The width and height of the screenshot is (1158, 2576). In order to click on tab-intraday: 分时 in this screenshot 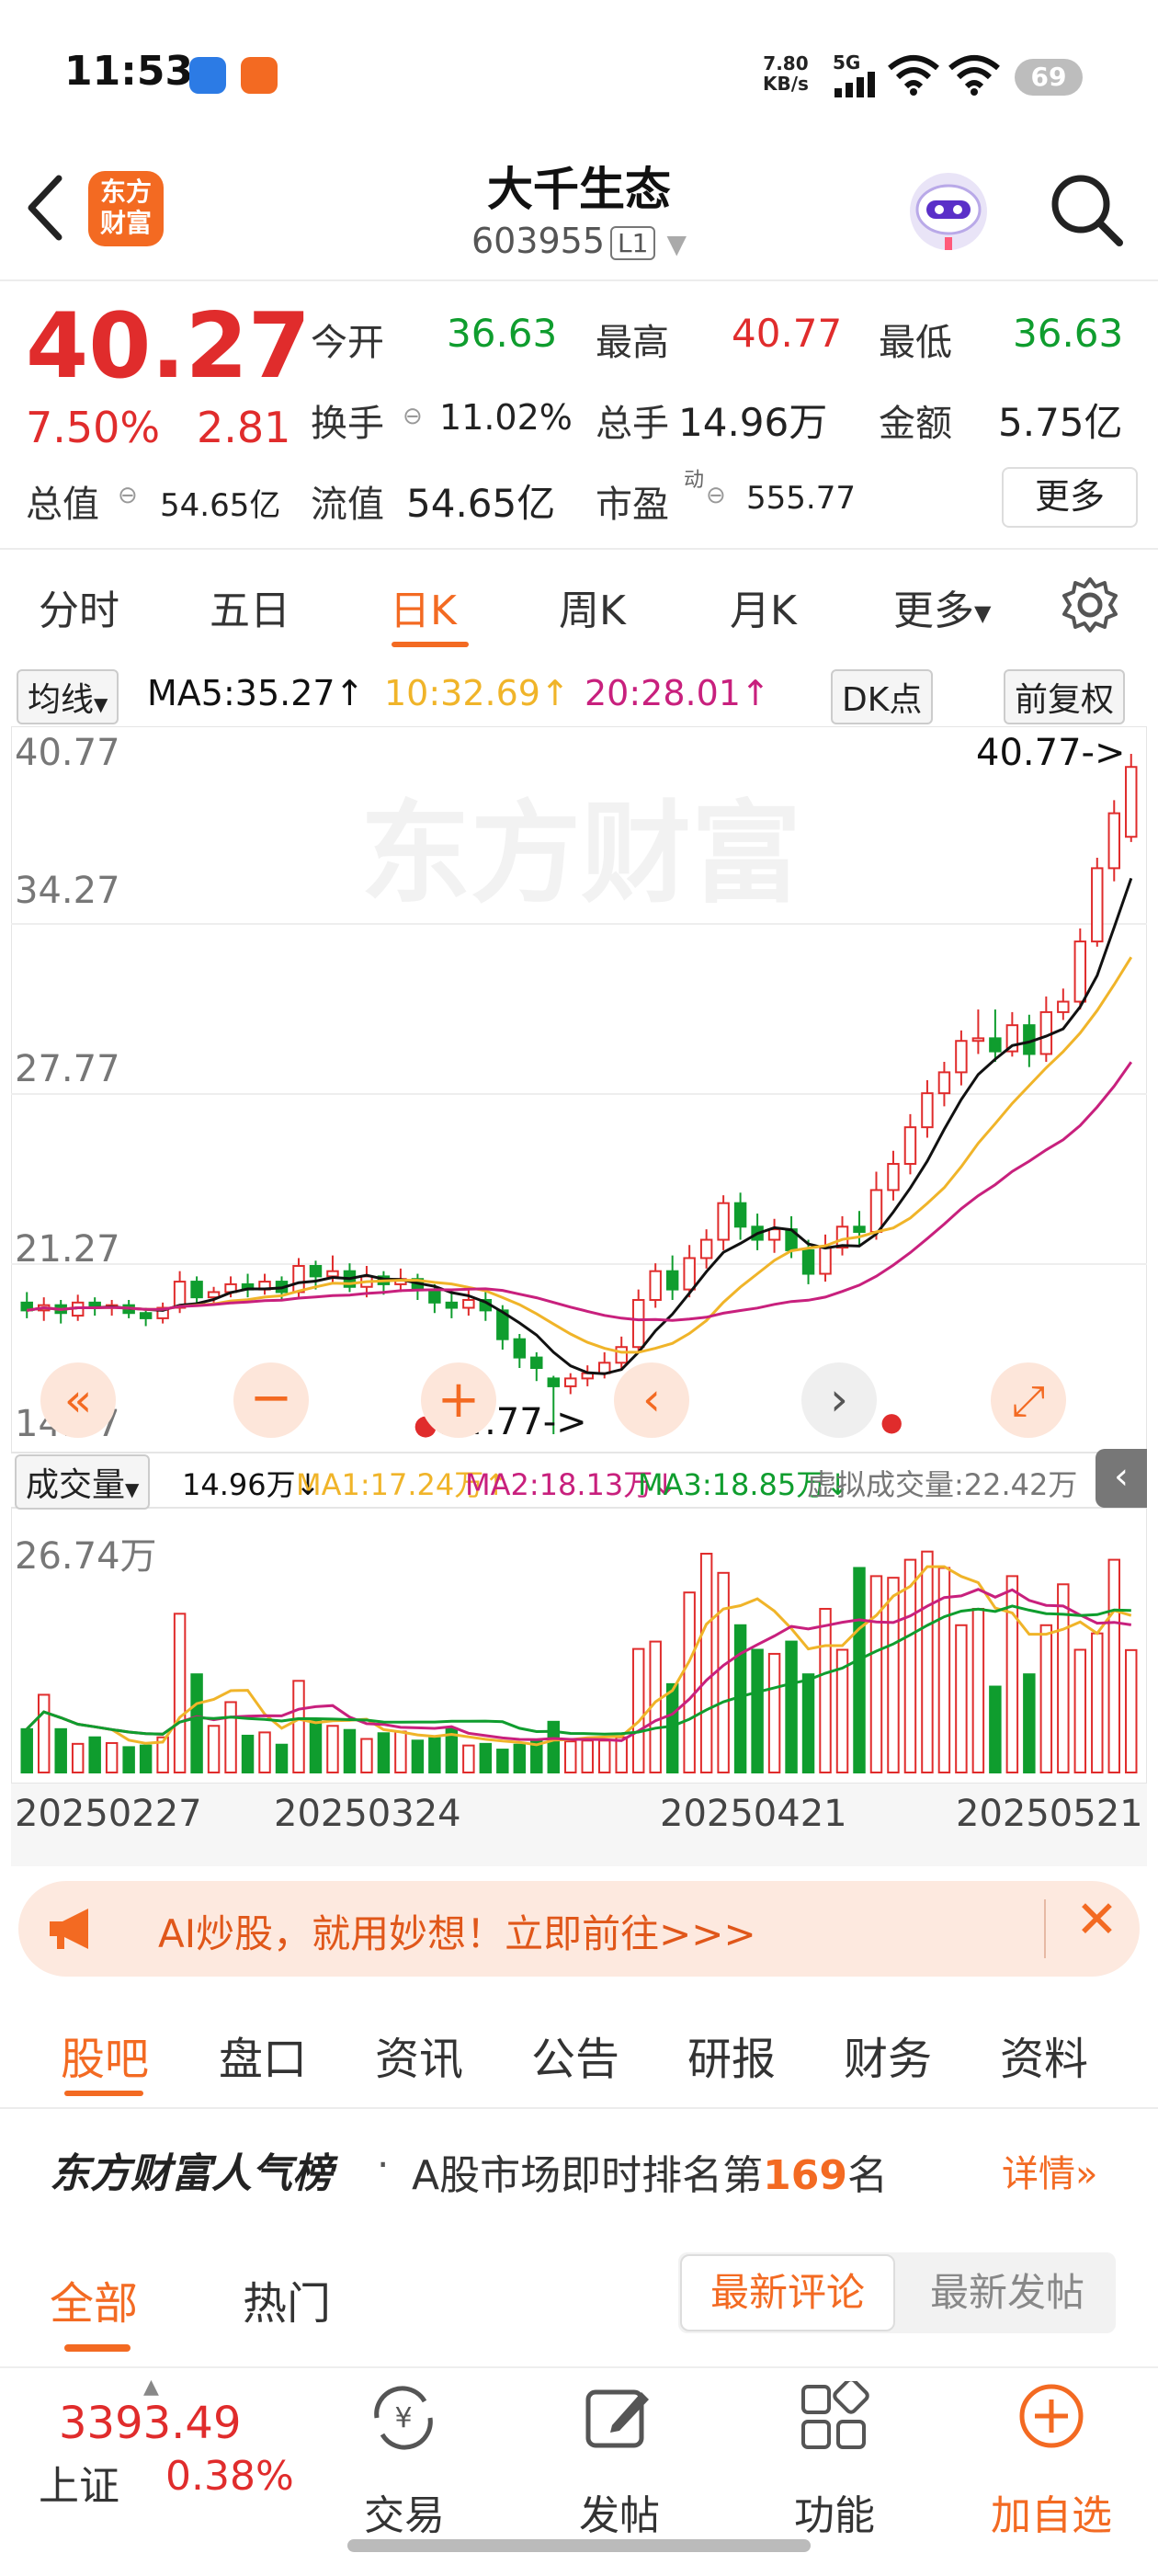, I will do `click(79, 606)`.